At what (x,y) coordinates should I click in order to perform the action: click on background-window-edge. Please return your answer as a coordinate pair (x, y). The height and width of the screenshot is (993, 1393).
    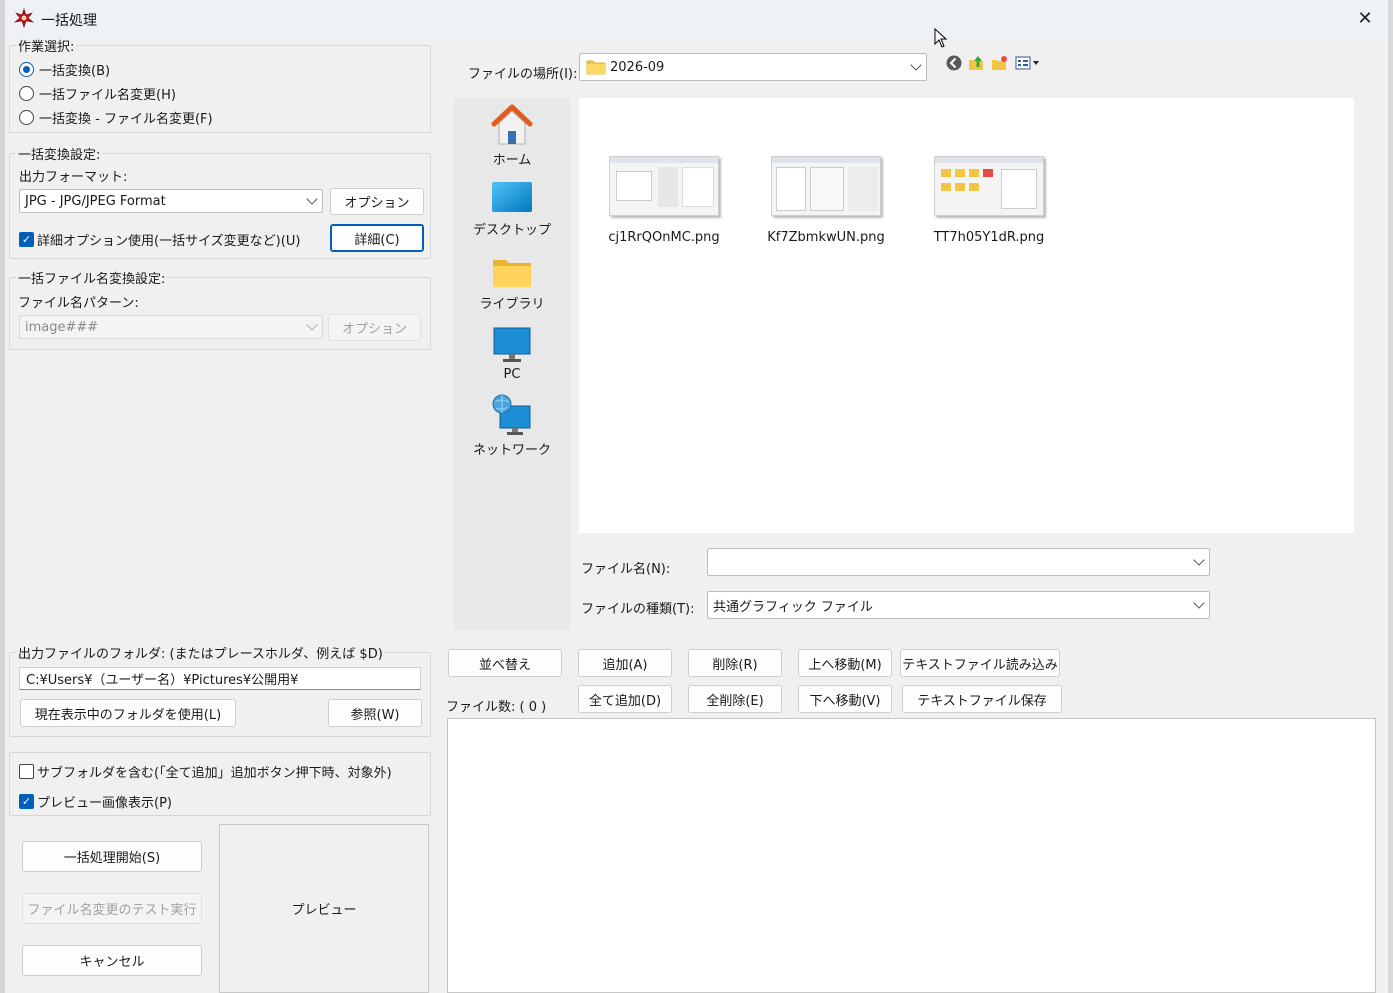
    Looking at the image, I should click on (1390, 496).